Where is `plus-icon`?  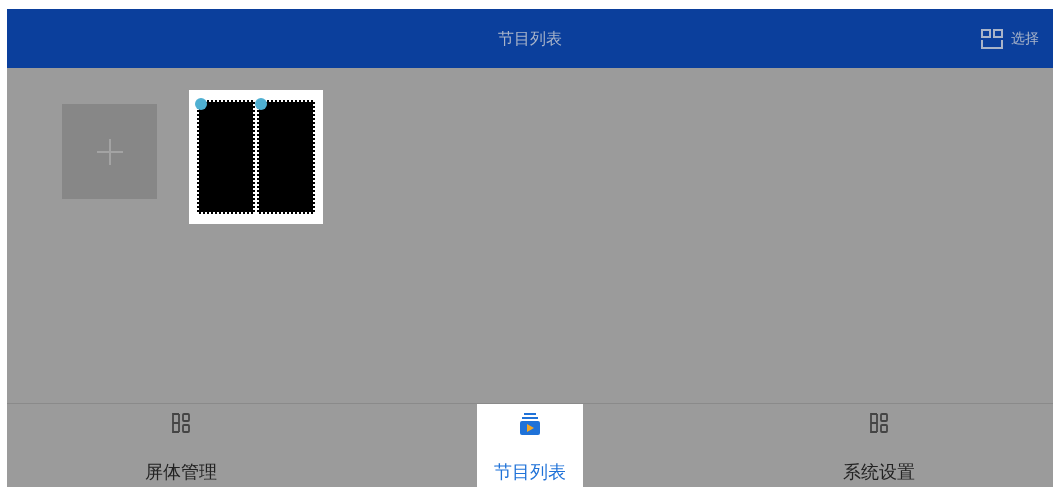 plus-icon is located at coordinates (109, 151).